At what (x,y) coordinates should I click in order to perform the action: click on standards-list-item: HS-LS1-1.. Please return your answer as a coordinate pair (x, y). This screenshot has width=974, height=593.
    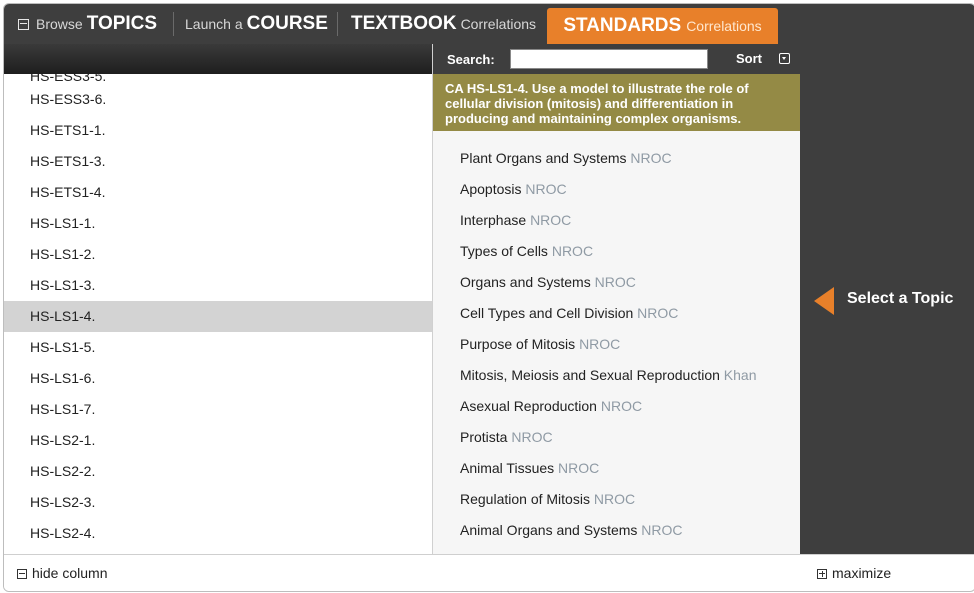
    Looking at the image, I should click on (218, 223).